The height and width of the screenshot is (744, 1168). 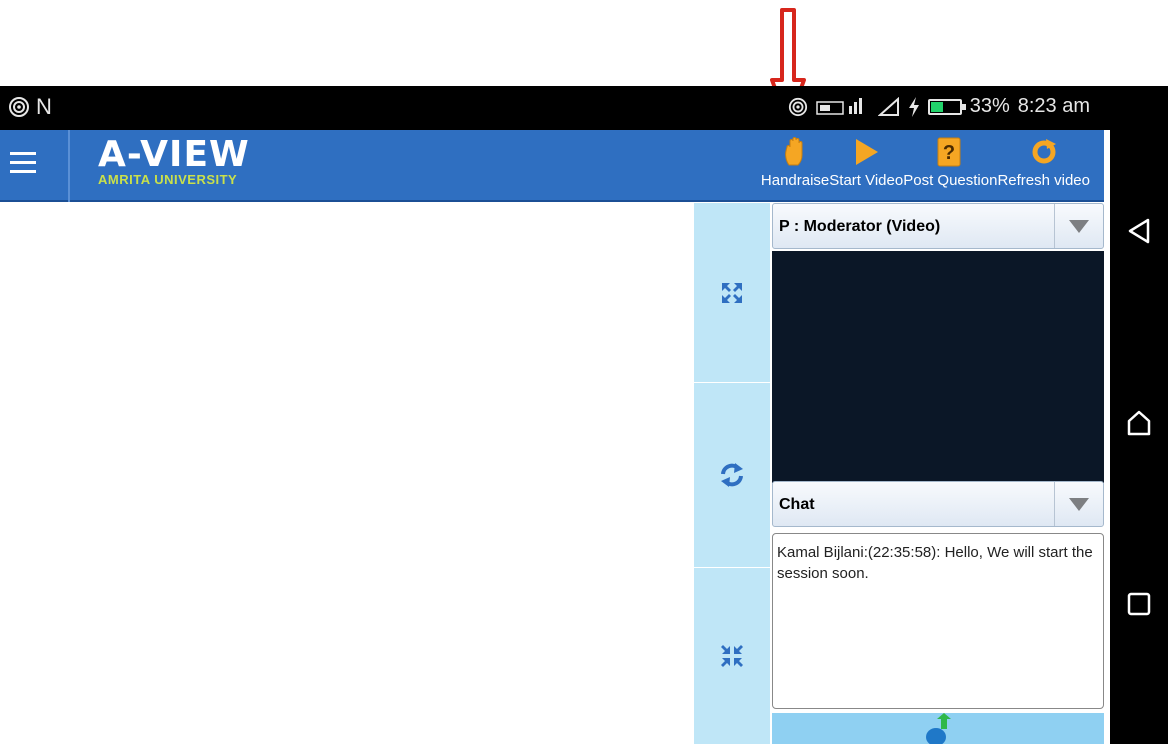 I want to click on app-logo: A-VIEW AMRITA UNIVERSITY, so click(x=174, y=161).